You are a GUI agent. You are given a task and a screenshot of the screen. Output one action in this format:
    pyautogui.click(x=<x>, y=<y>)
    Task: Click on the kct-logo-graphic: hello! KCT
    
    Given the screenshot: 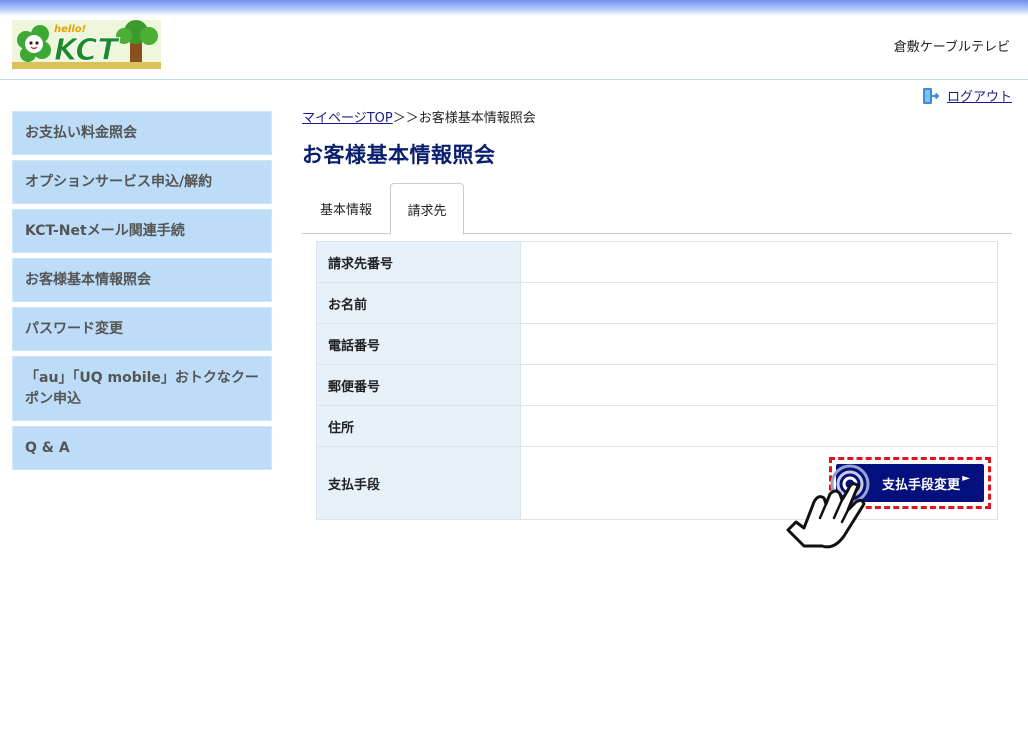 What is the action you would take?
    pyautogui.click(x=86, y=44)
    